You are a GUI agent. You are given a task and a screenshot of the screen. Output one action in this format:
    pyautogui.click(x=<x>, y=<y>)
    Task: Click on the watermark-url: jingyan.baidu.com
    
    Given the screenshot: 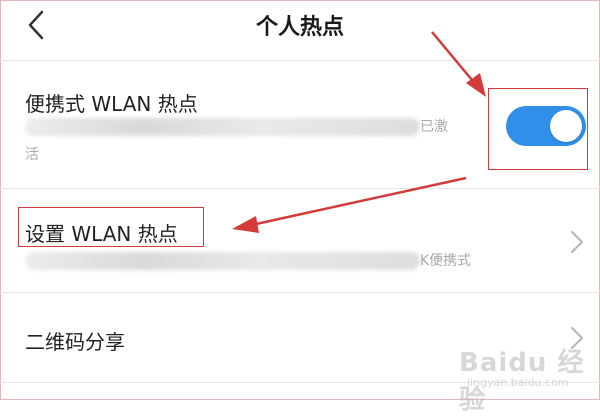 What is the action you would take?
    pyautogui.click(x=518, y=382)
    